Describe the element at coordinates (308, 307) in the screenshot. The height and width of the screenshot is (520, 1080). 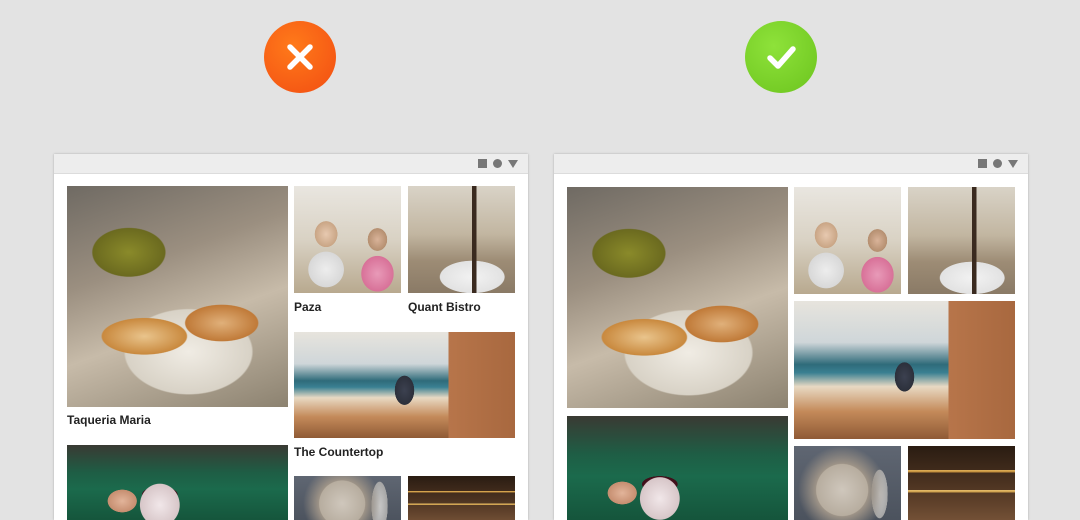
I see `photo-caption: Paza` at that location.